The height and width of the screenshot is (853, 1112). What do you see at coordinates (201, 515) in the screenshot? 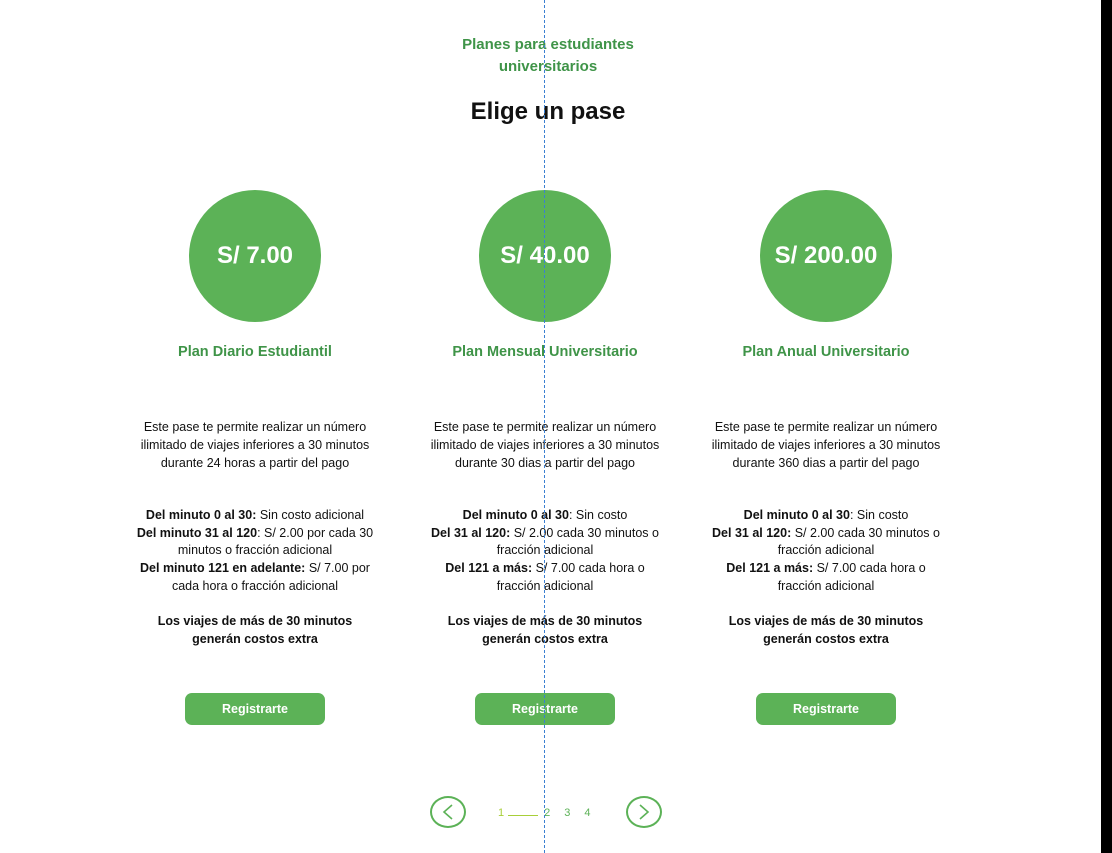
I see `rule-label: Del minuto 0 al 30:` at bounding box center [201, 515].